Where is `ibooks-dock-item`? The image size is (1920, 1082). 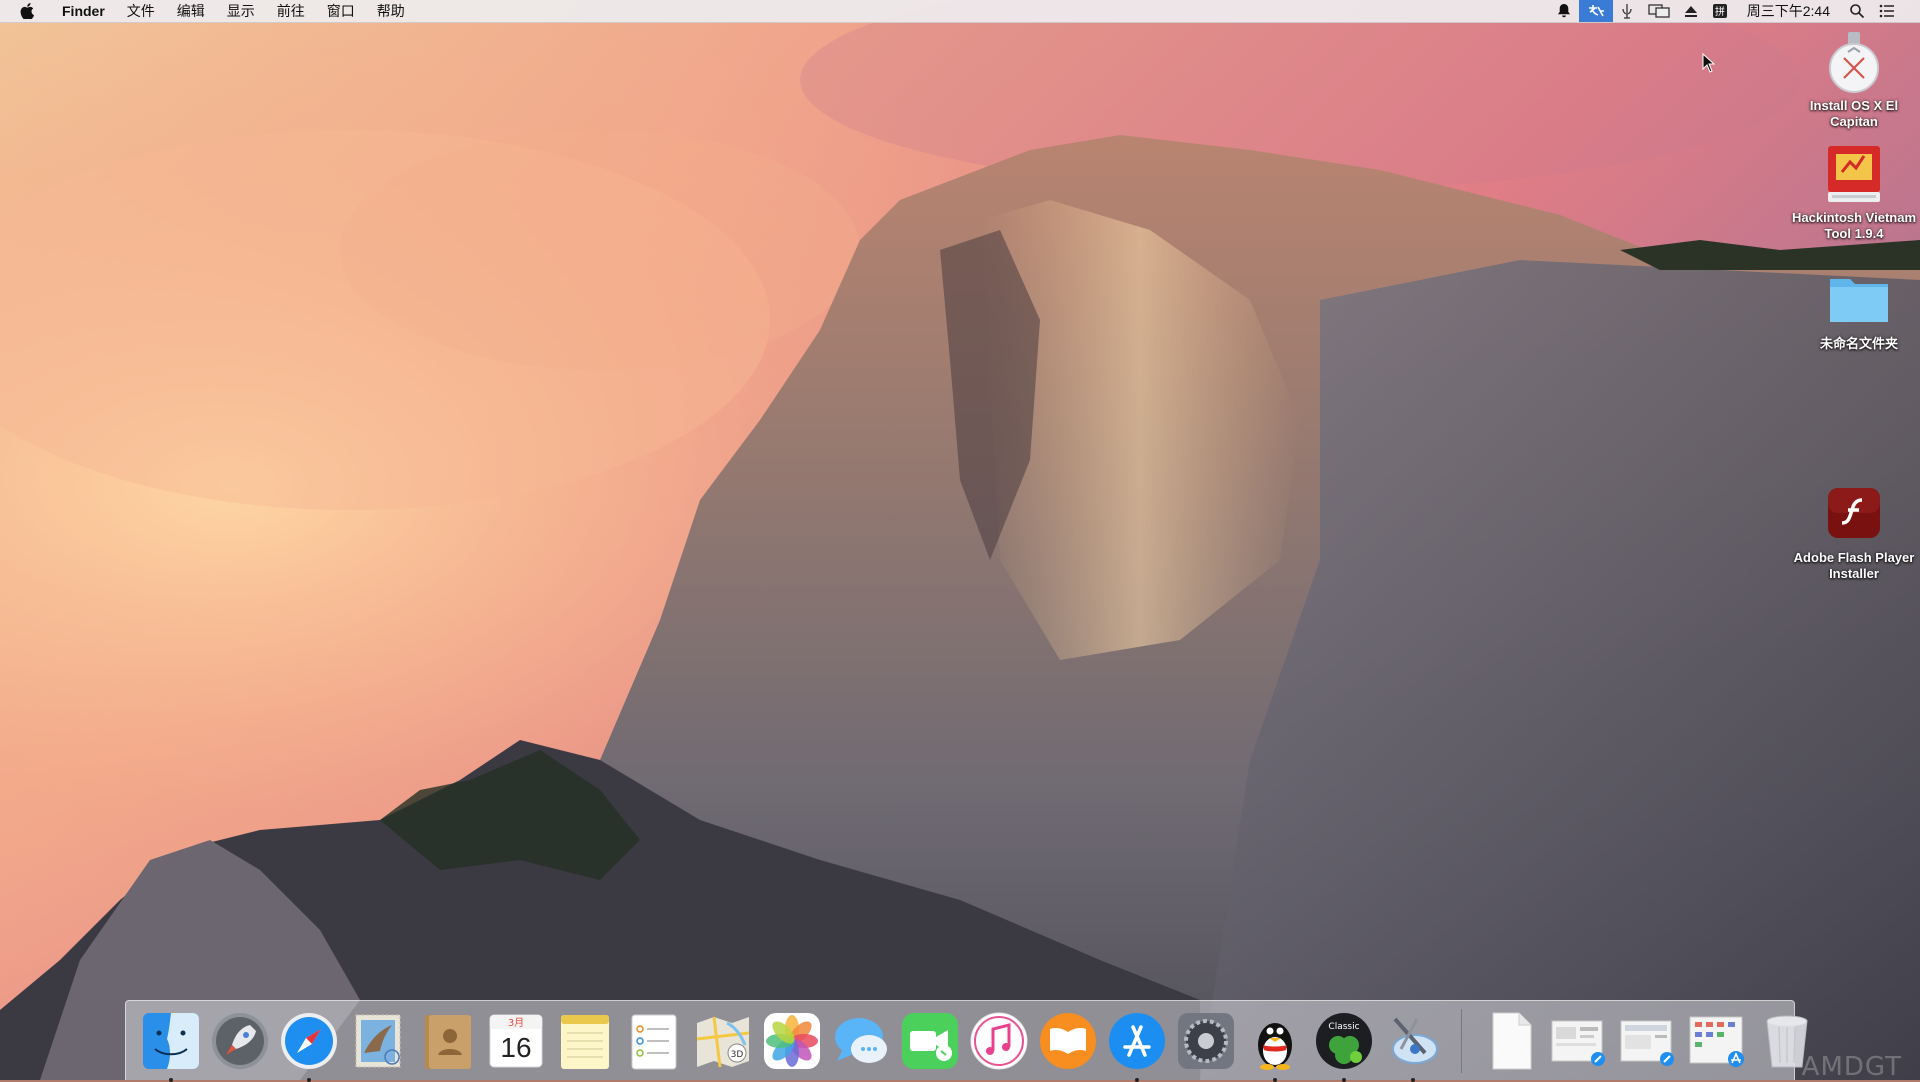
ibooks-dock-item is located at coordinates (1068, 1041).